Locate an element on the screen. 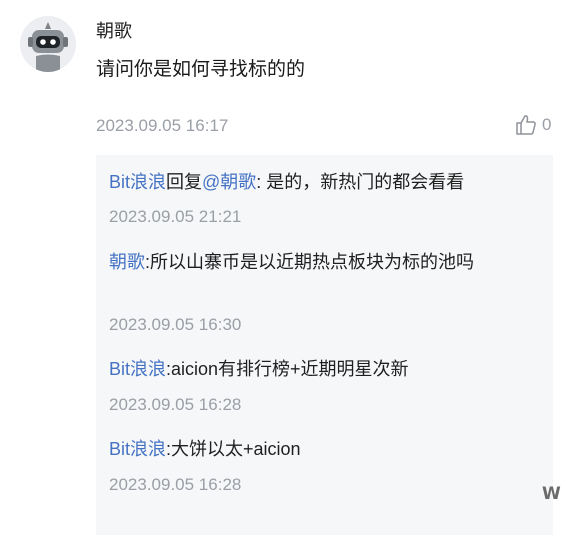  reply-keyword: 回复 is located at coordinates (184, 182).